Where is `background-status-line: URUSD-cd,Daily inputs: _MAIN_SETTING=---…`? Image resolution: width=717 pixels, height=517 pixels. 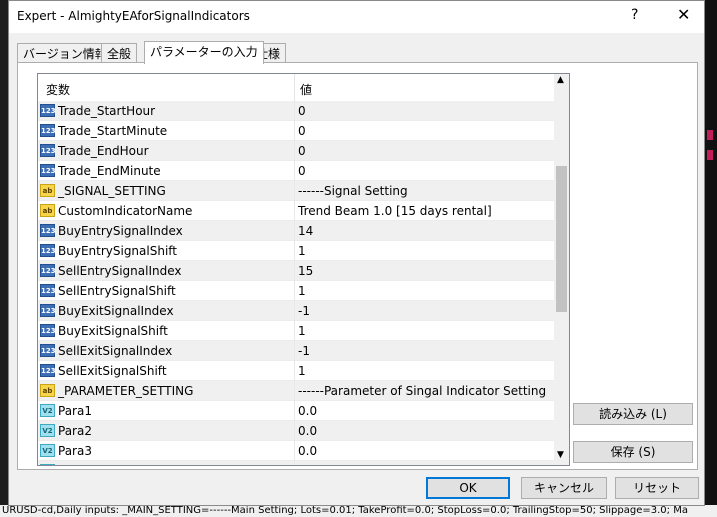
background-status-line: URUSD-cd,Daily inputs: _MAIN_SETTING=---… is located at coordinates (358, 511).